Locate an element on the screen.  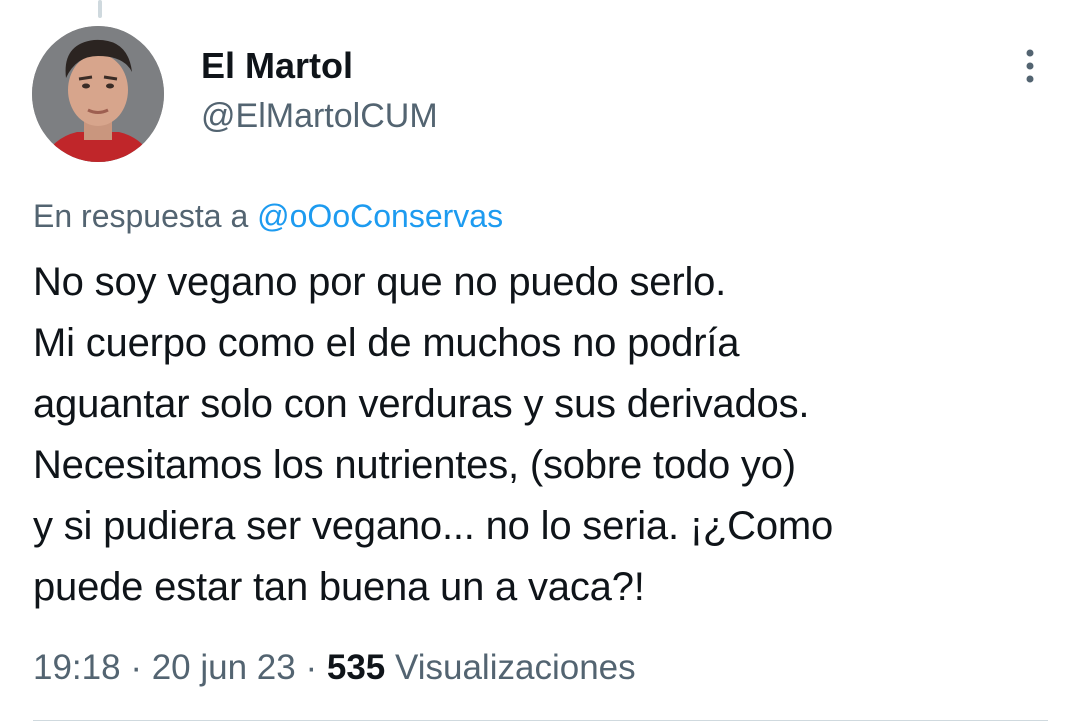
views-label: Visualizaciones is located at coordinates (515, 667).